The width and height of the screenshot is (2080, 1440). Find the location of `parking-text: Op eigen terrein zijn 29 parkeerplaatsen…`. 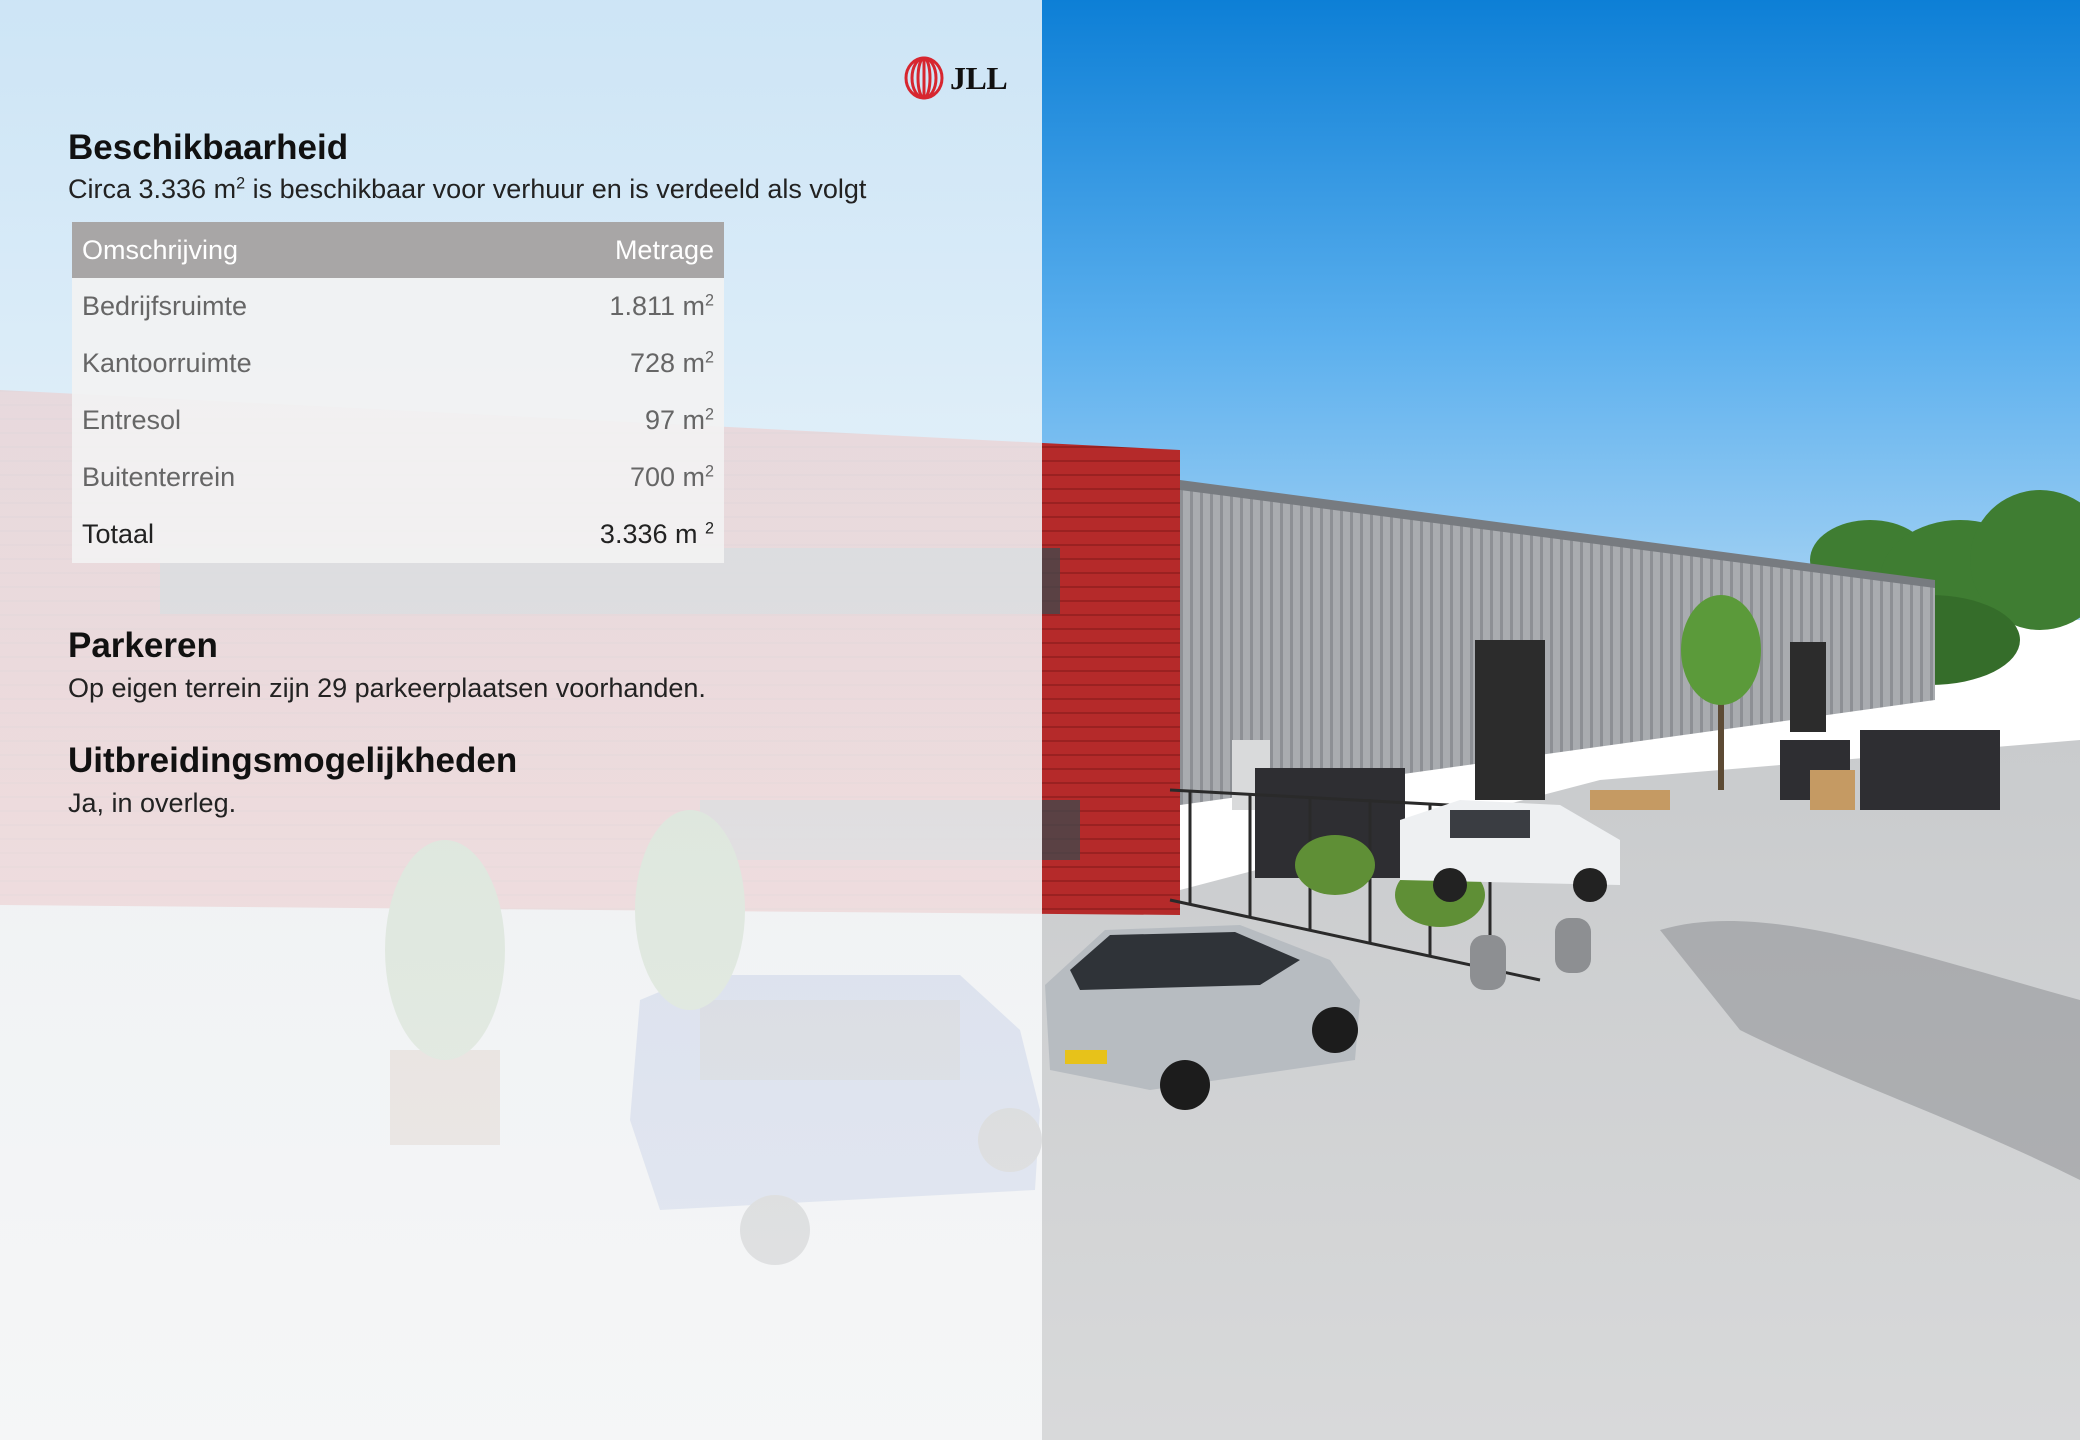

parking-text: Op eigen terrein zijn 29 parkeerplaatsen… is located at coordinates (387, 688).